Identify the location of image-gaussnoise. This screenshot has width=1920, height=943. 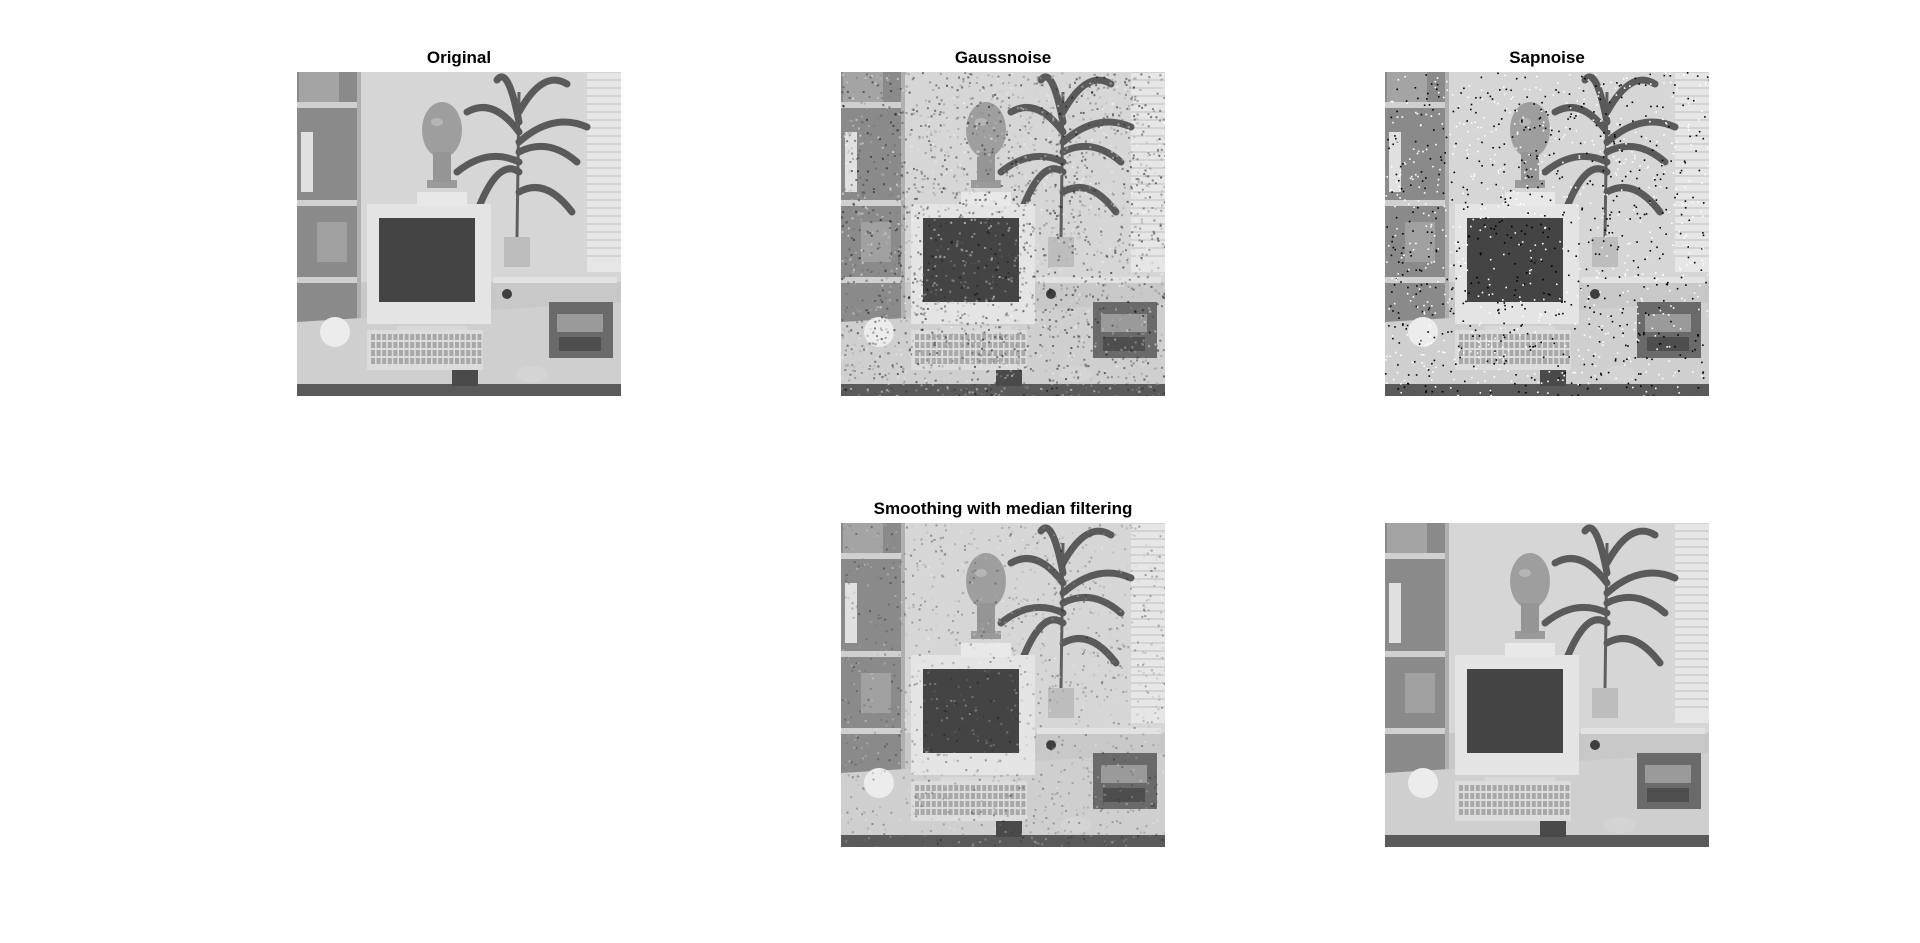
(1003, 234).